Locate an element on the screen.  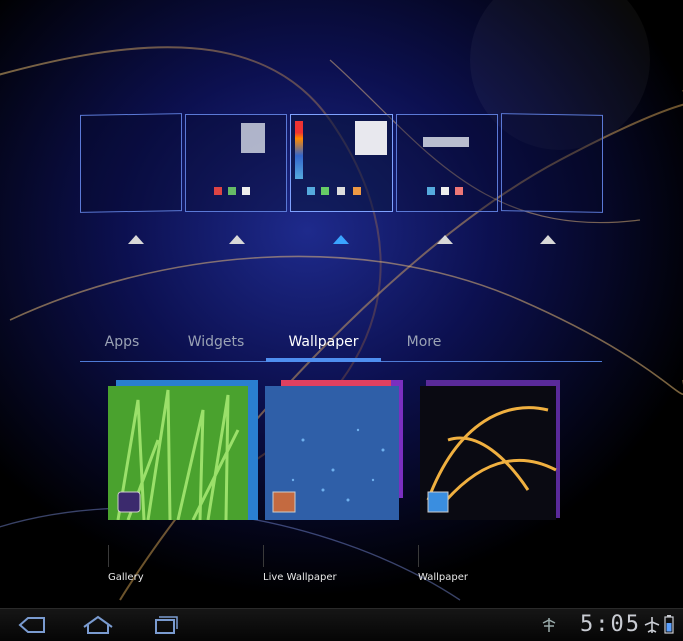
back-icon is located at coordinates (32, 625).